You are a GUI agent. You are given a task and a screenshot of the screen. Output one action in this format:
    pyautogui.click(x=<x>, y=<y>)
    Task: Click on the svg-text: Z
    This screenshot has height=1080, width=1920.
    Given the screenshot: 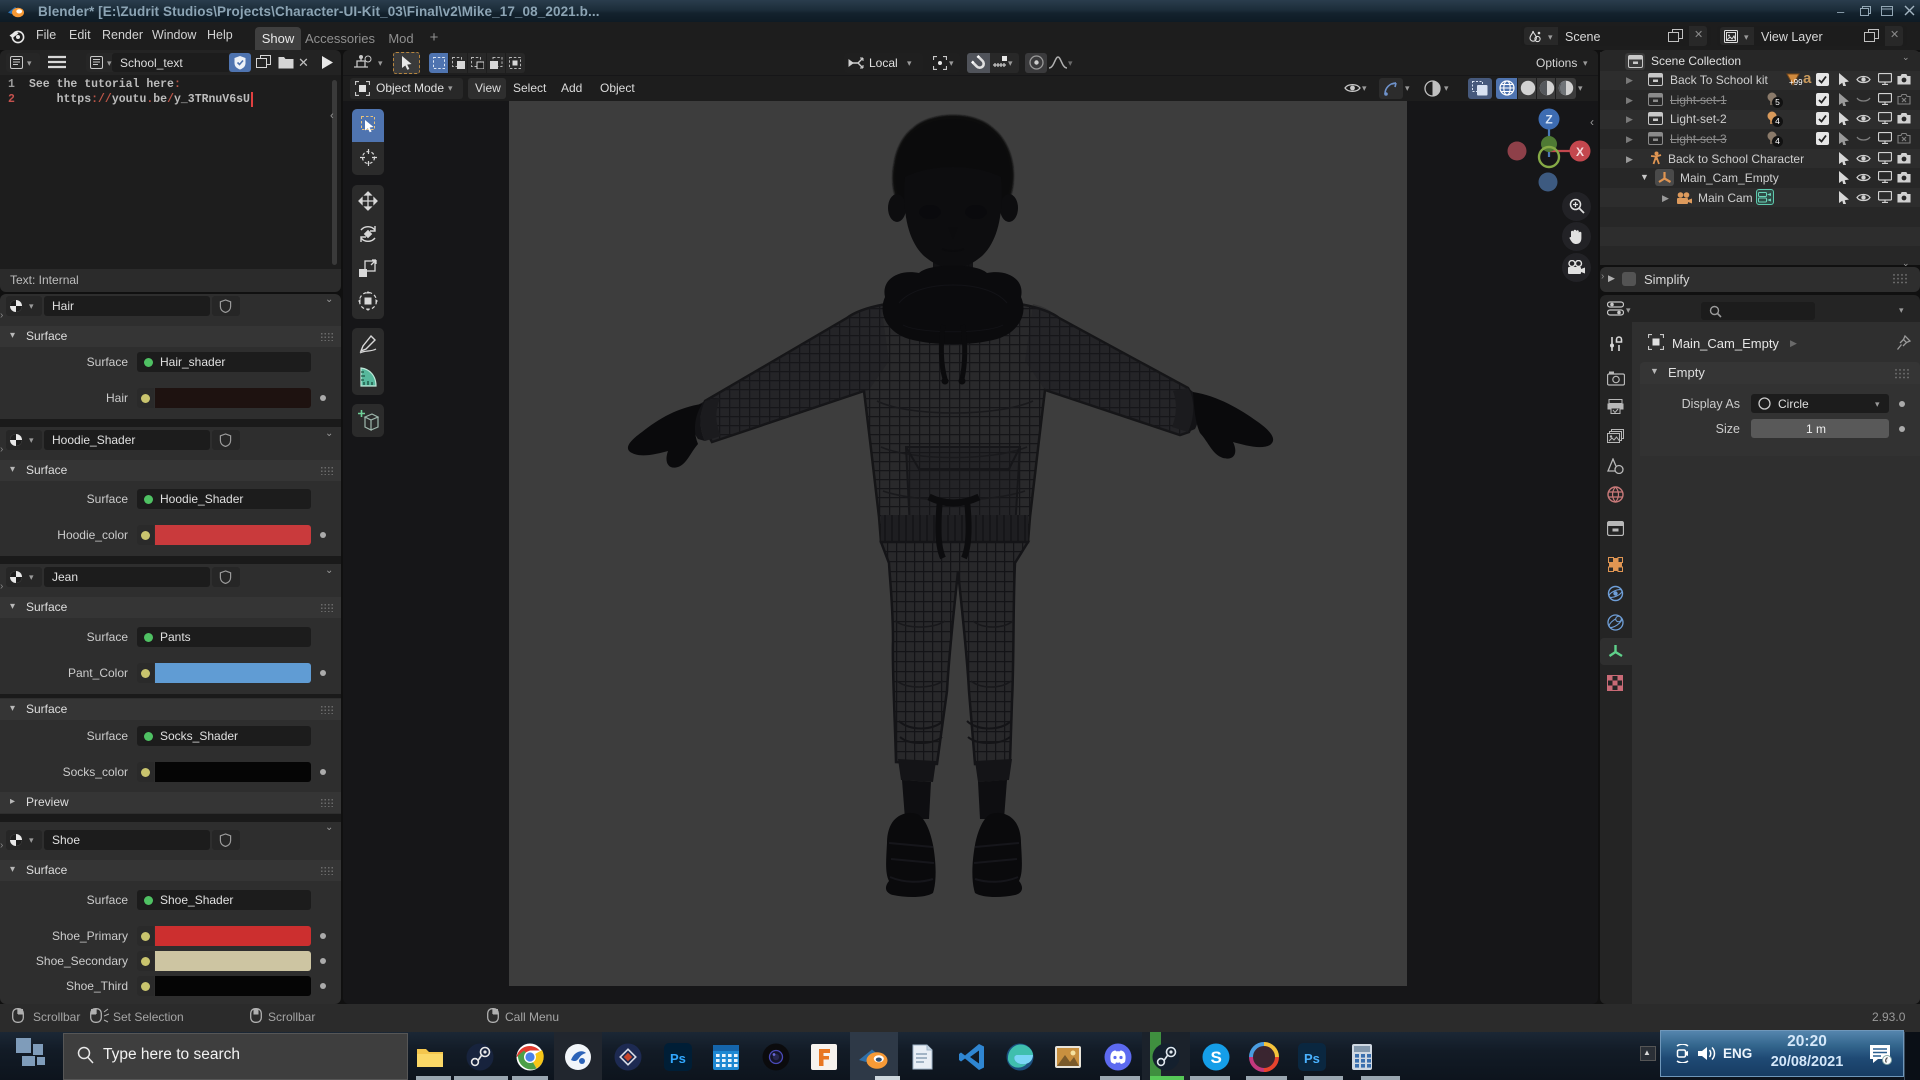 What is the action you would take?
    pyautogui.click(x=1548, y=120)
    